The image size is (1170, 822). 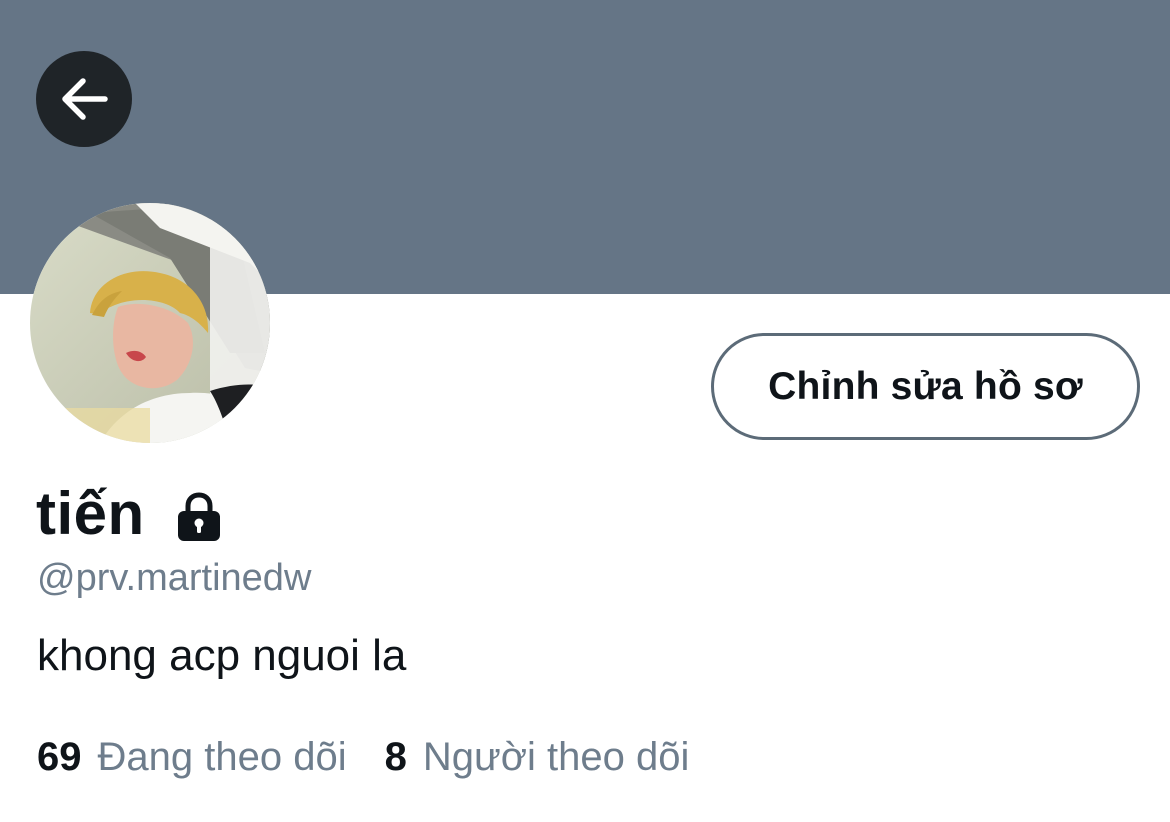 I want to click on followers-label: Người theo dõi, so click(x=556, y=757).